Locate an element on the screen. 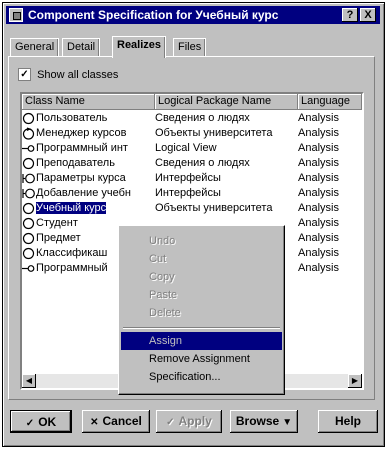 The height and width of the screenshot is (450, 388). browse-label: Browse is located at coordinates (257, 421).